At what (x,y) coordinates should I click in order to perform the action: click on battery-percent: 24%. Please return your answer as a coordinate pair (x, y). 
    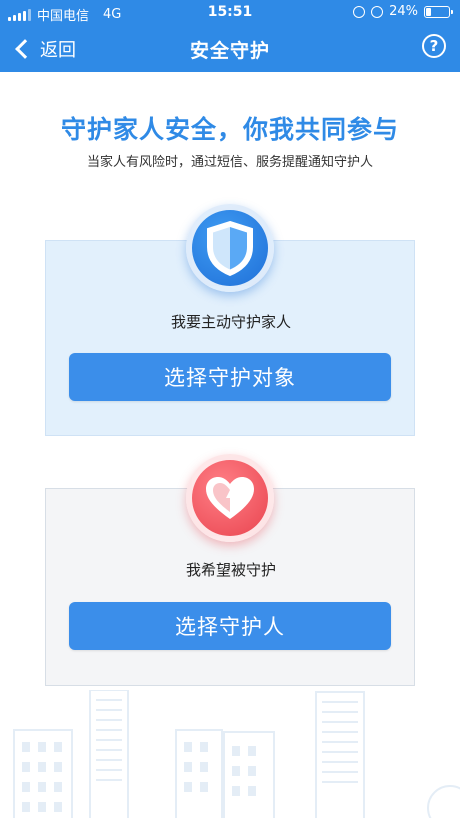
    Looking at the image, I should click on (403, 11).